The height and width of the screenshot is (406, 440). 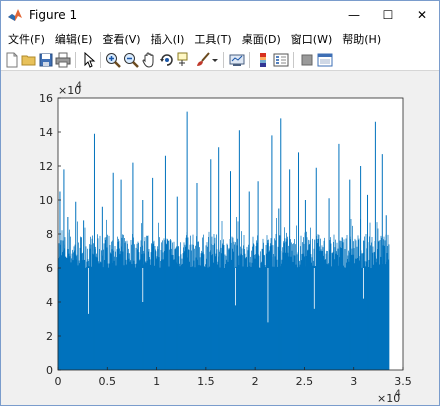 I want to click on y-tick-label: 12, so click(x=46, y=166).